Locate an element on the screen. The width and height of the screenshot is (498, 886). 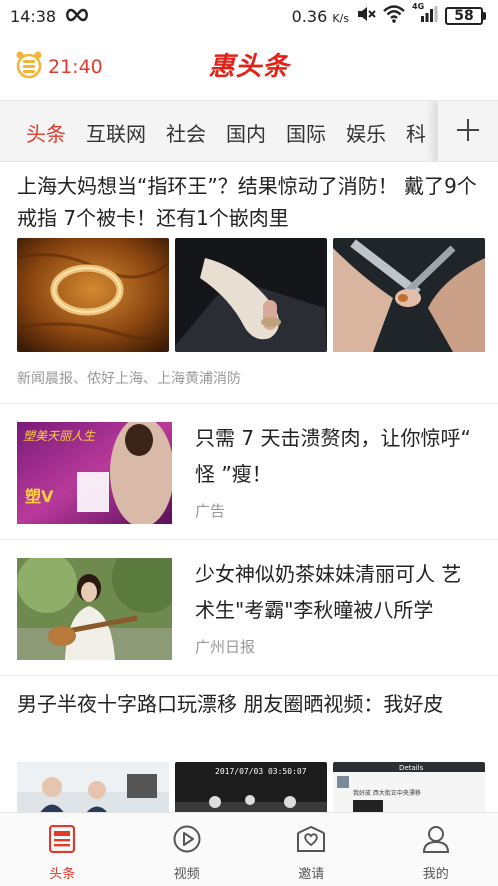
news-thumbnail-girl is located at coordinates (94, 609).